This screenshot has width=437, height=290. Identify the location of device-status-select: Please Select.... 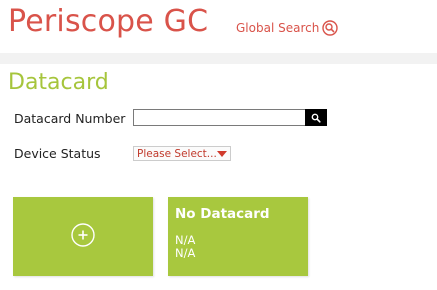
(182, 153).